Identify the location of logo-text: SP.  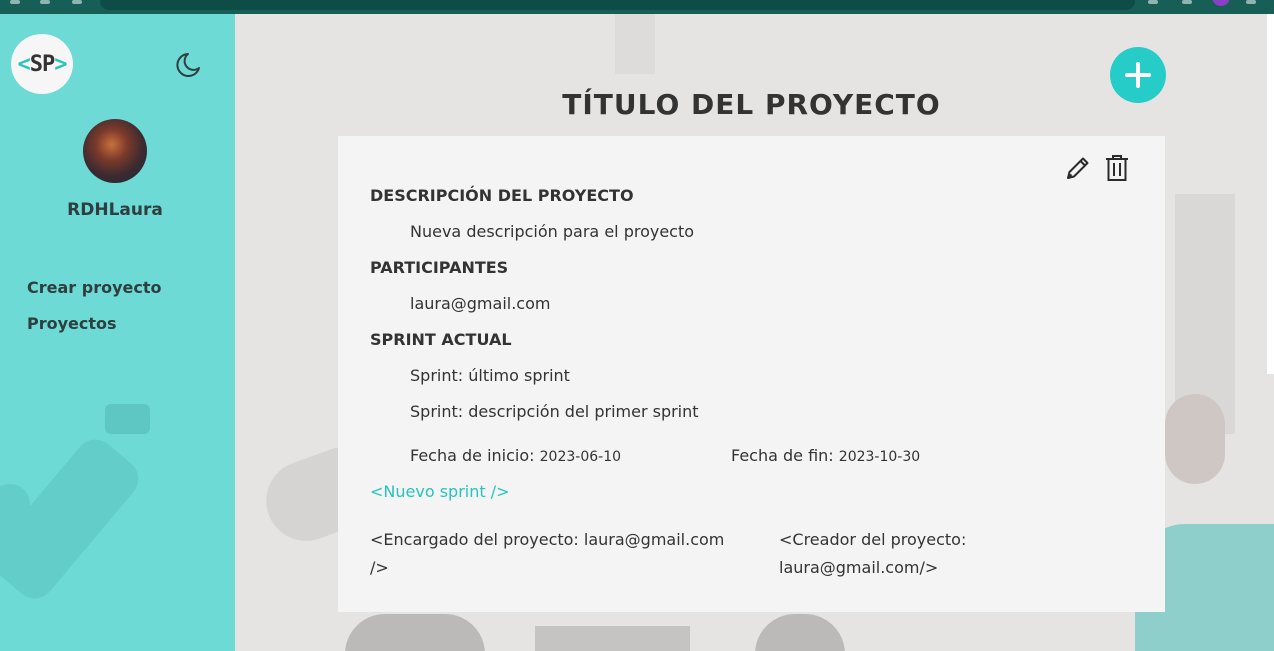
(42, 64).